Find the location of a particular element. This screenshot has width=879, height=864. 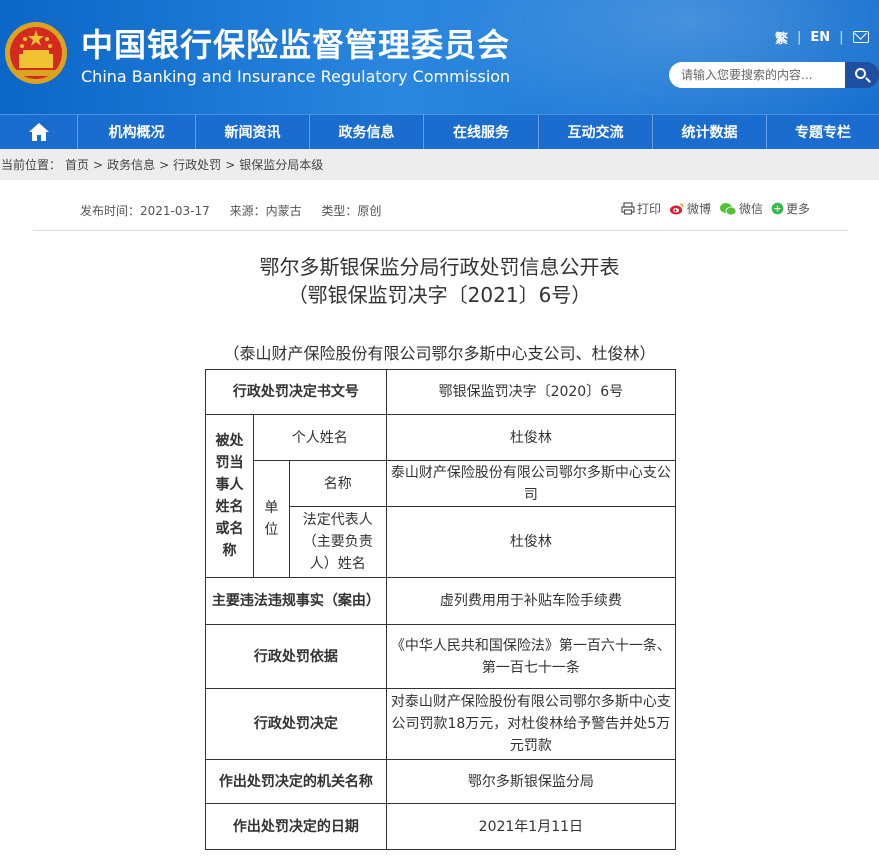

article-meta: 发布时间：2021-03-17 来源：内蒙古 类型：原创 打印 微博 微信 更多 is located at coordinates (440, 214).